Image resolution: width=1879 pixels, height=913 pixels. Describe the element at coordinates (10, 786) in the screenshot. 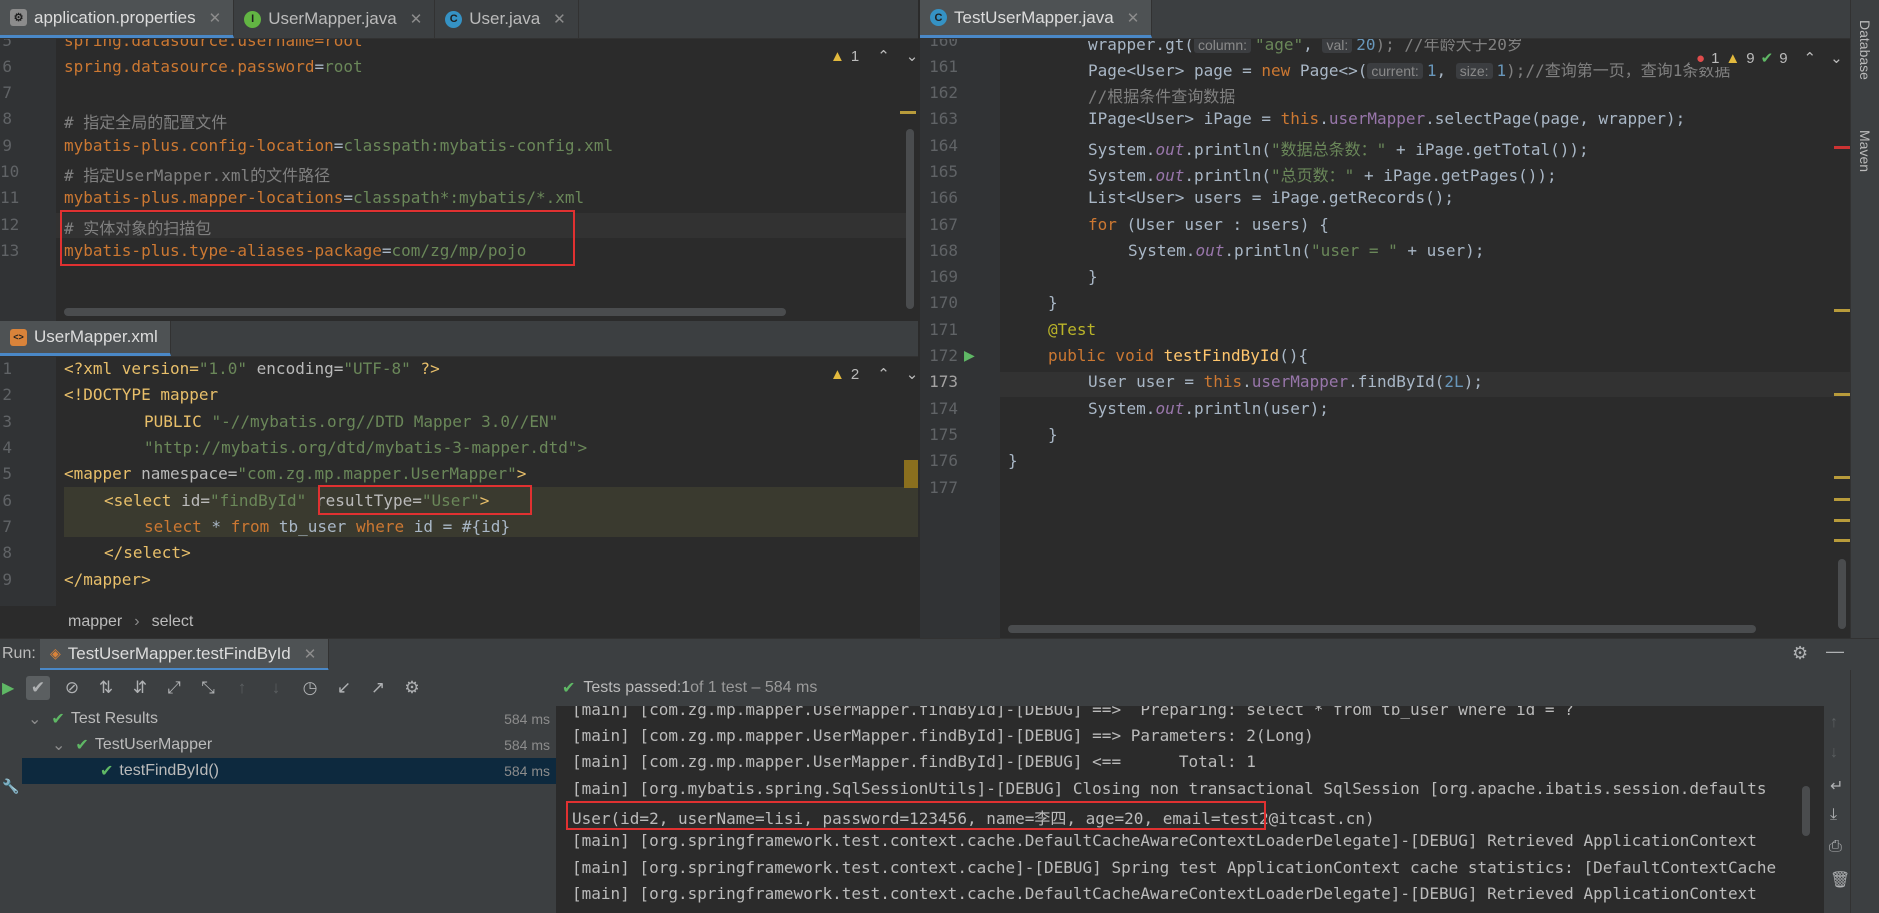

I see `wrench-icon: 🔧` at that location.